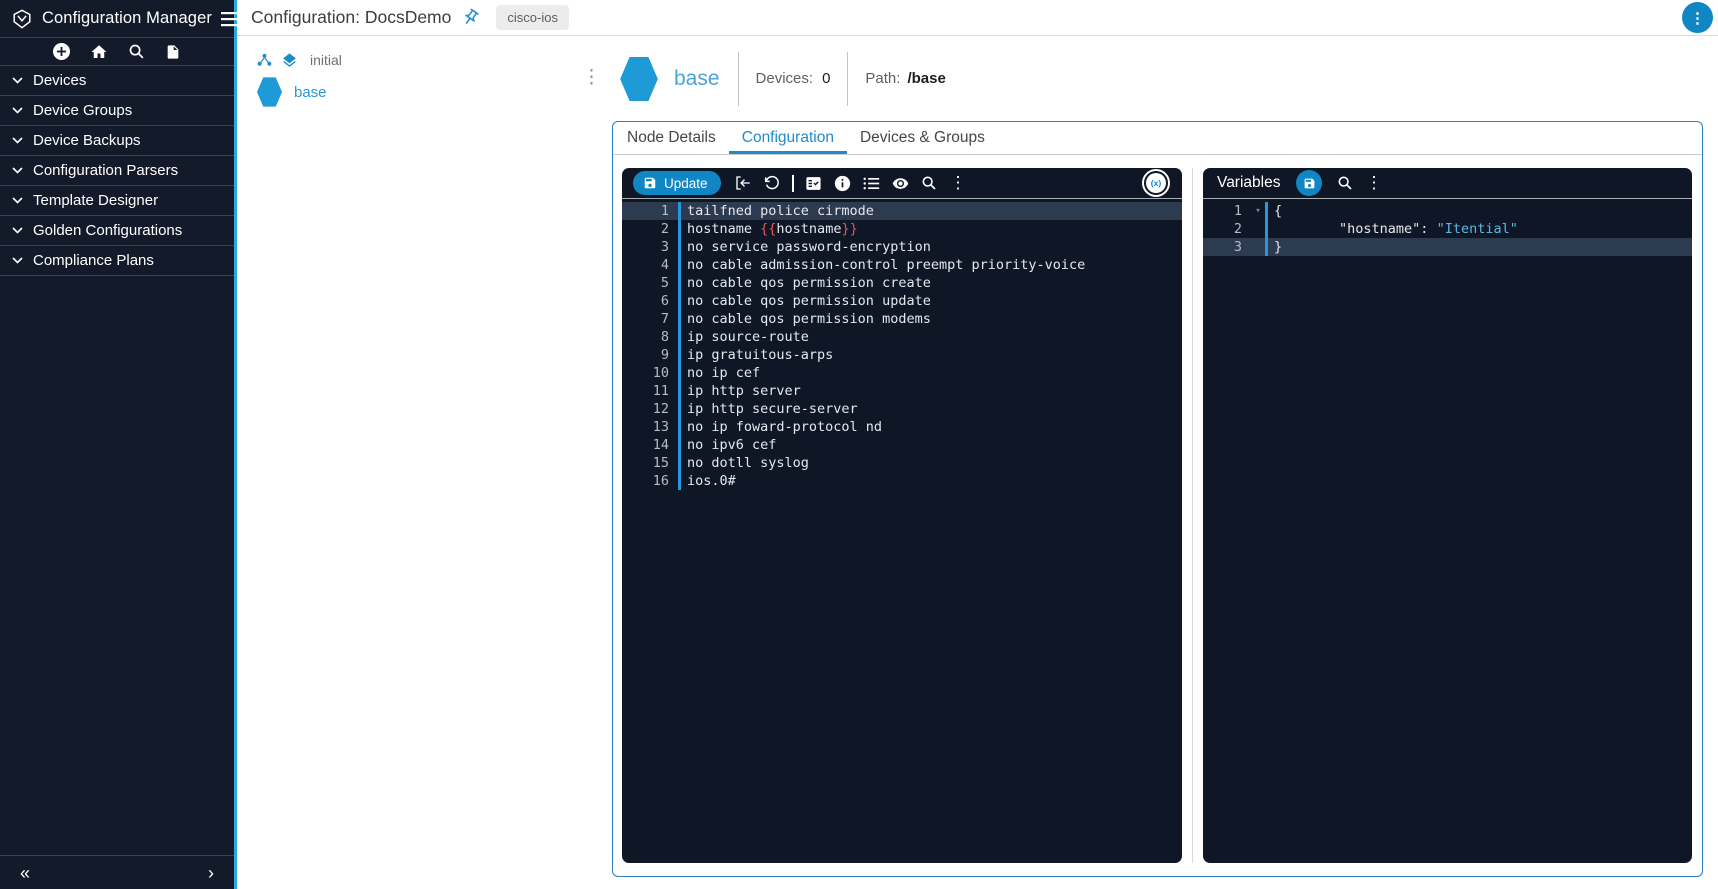 Image resolution: width=1718 pixels, height=889 pixels. I want to click on fold-caret-icon: ▾, so click(1258, 211).